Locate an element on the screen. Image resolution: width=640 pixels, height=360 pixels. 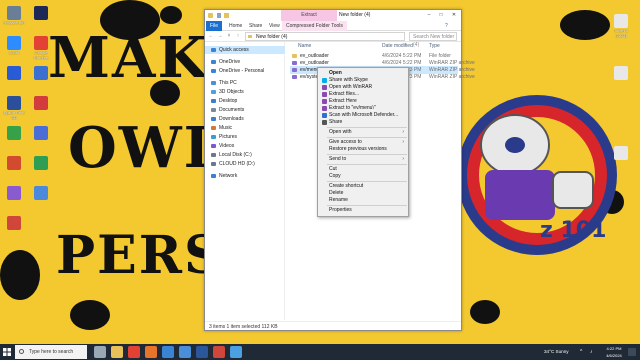
context-menu-item: Open is located at coordinates (363, 73).